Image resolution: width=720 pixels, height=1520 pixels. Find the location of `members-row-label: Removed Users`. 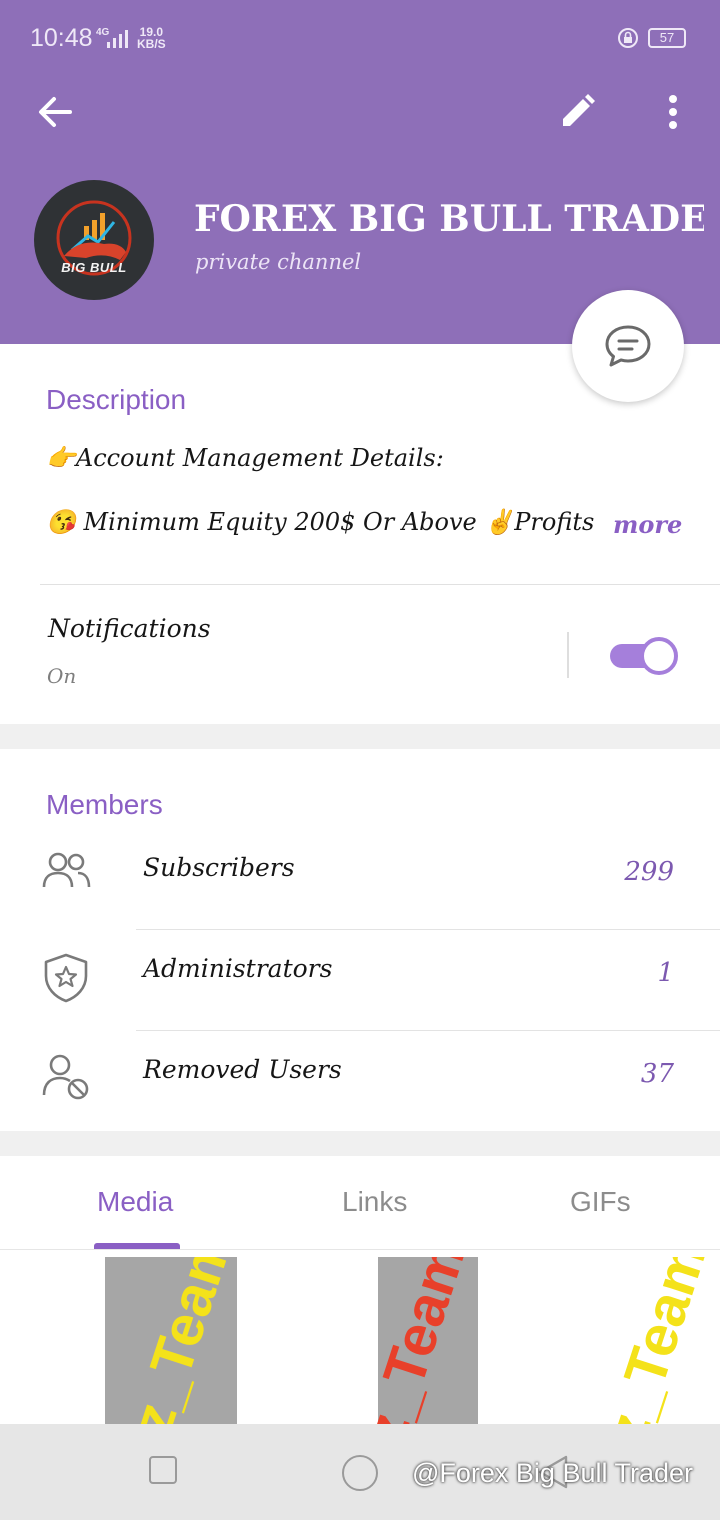

members-row-label: Removed Users is located at coordinates (242, 1069).